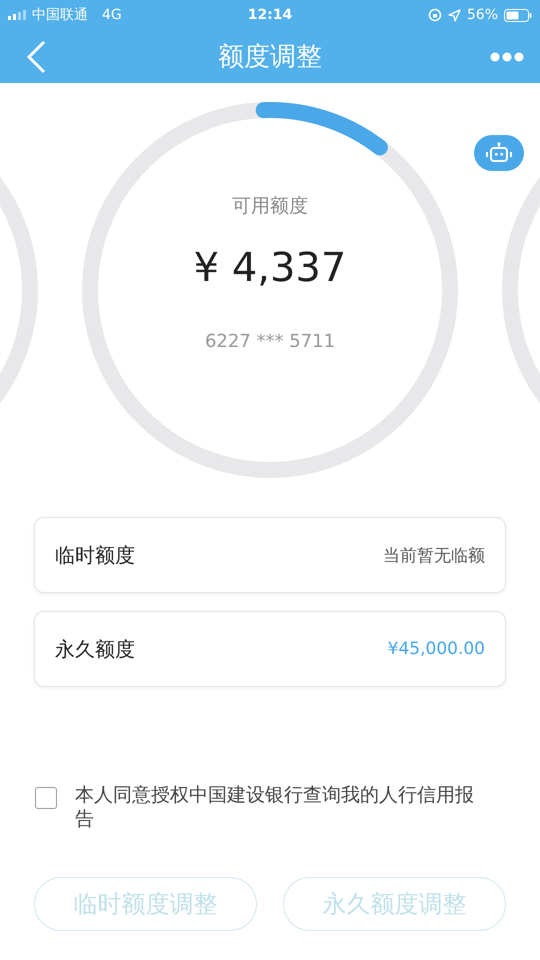 The image size is (540, 960). I want to click on assistant-button, so click(499, 153).